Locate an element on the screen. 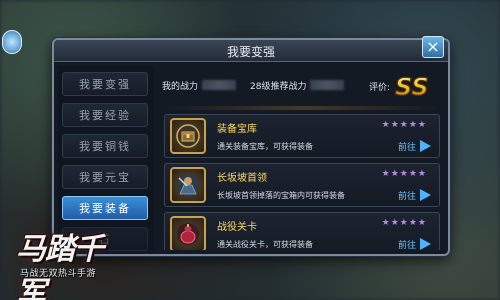  rating-ss-icon: SS is located at coordinates (411, 85).